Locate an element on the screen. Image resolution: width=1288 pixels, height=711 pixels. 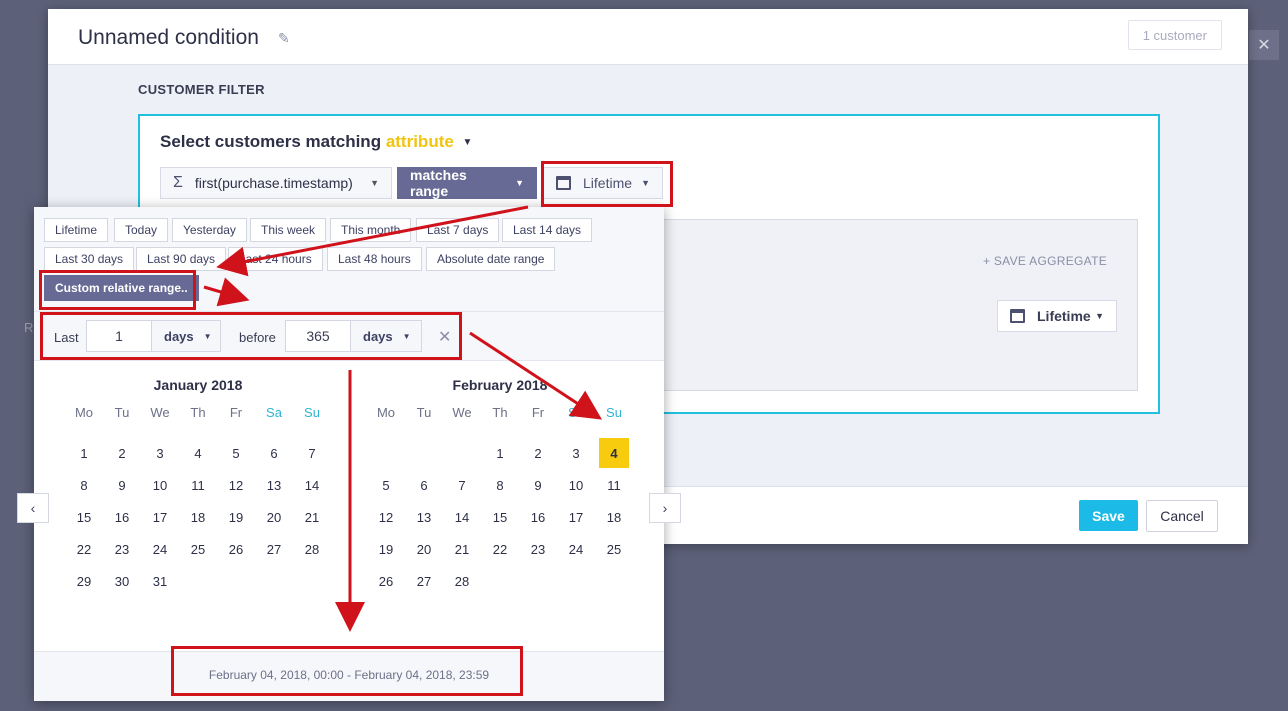
preset-lifetime: Lifetime is located at coordinates (76, 230).